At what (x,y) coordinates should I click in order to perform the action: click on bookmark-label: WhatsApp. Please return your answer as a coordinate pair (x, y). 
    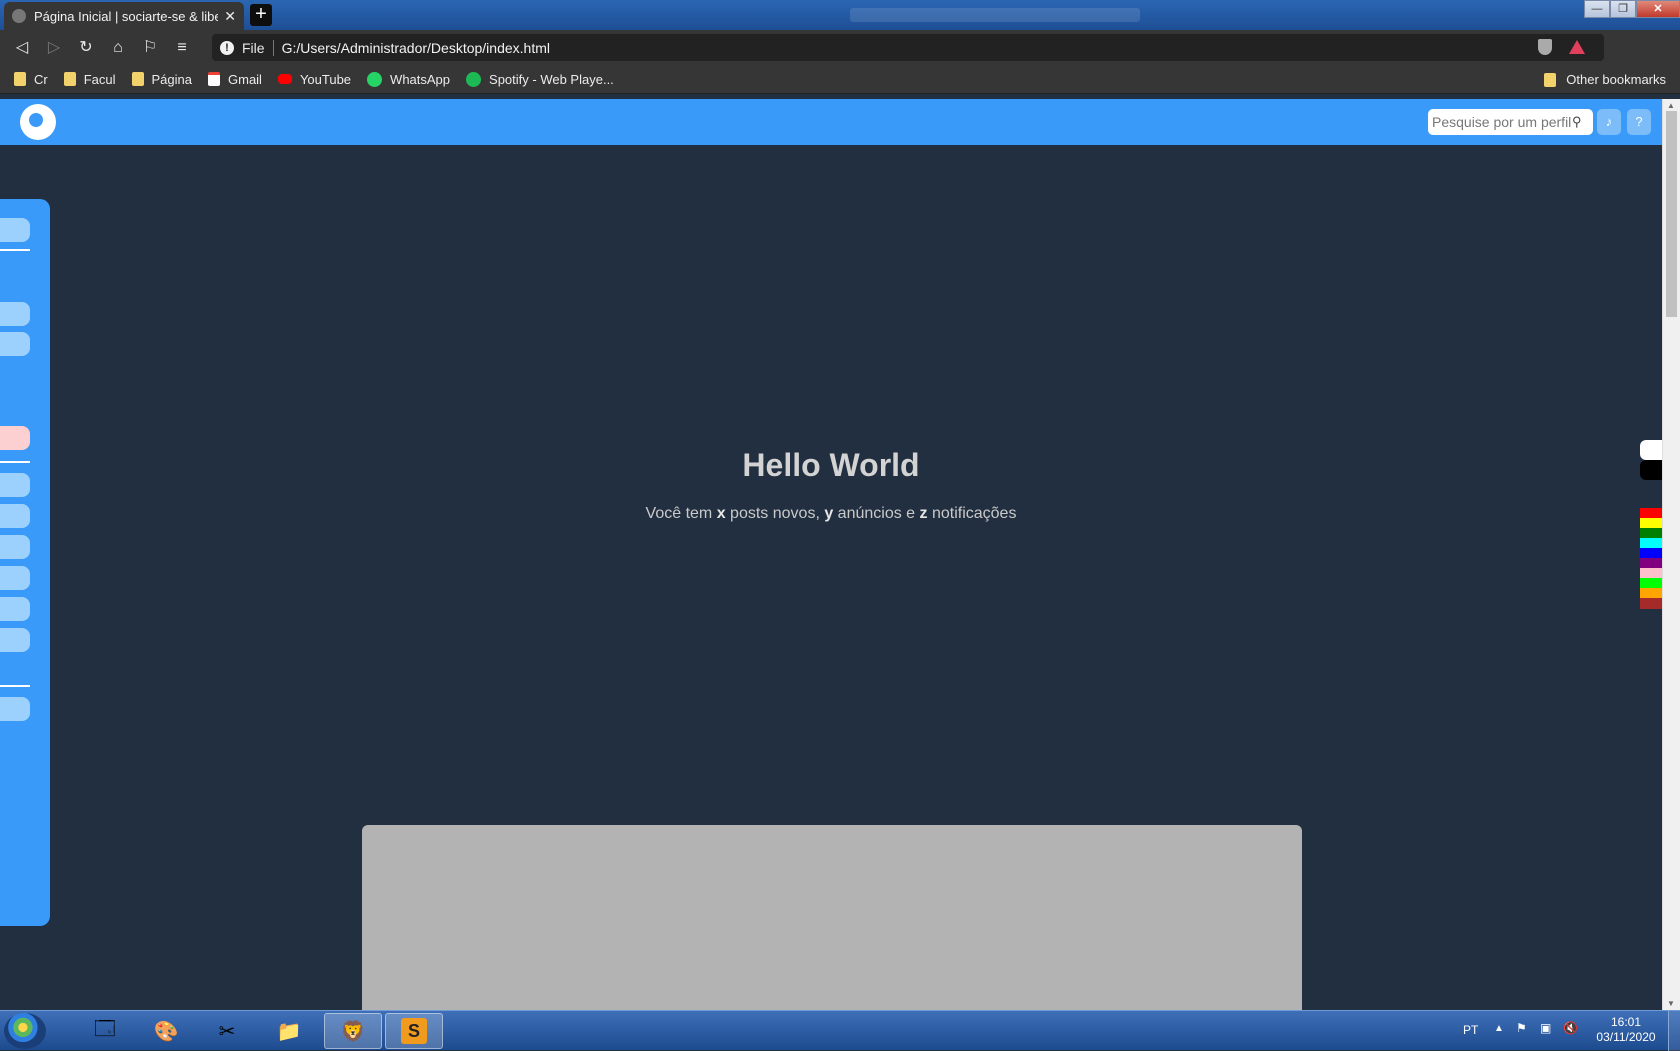
    Looking at the image, I should click on (420, 79).